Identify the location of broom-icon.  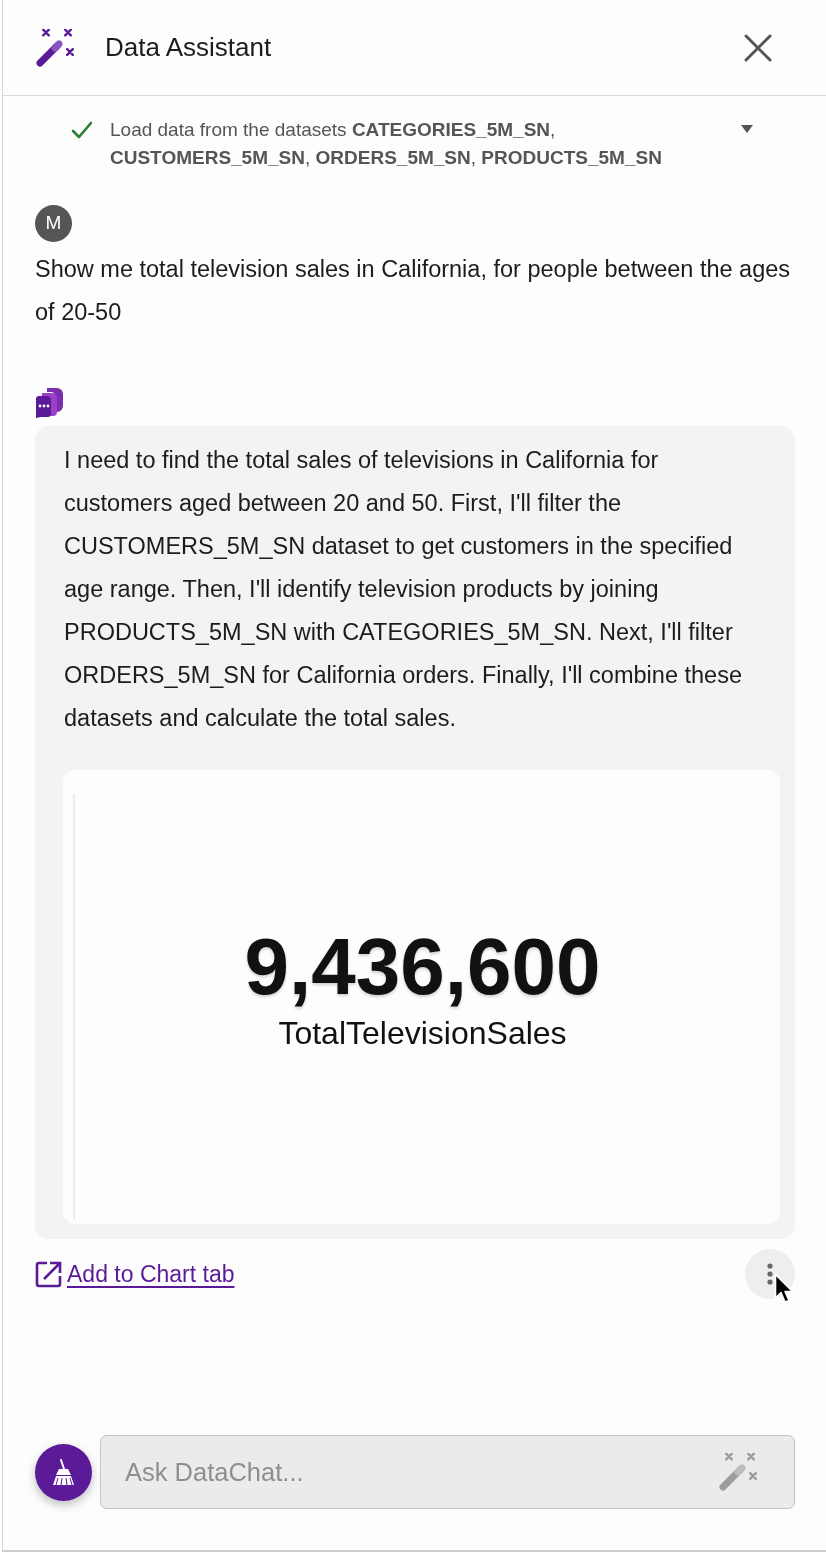
(63, 1472).